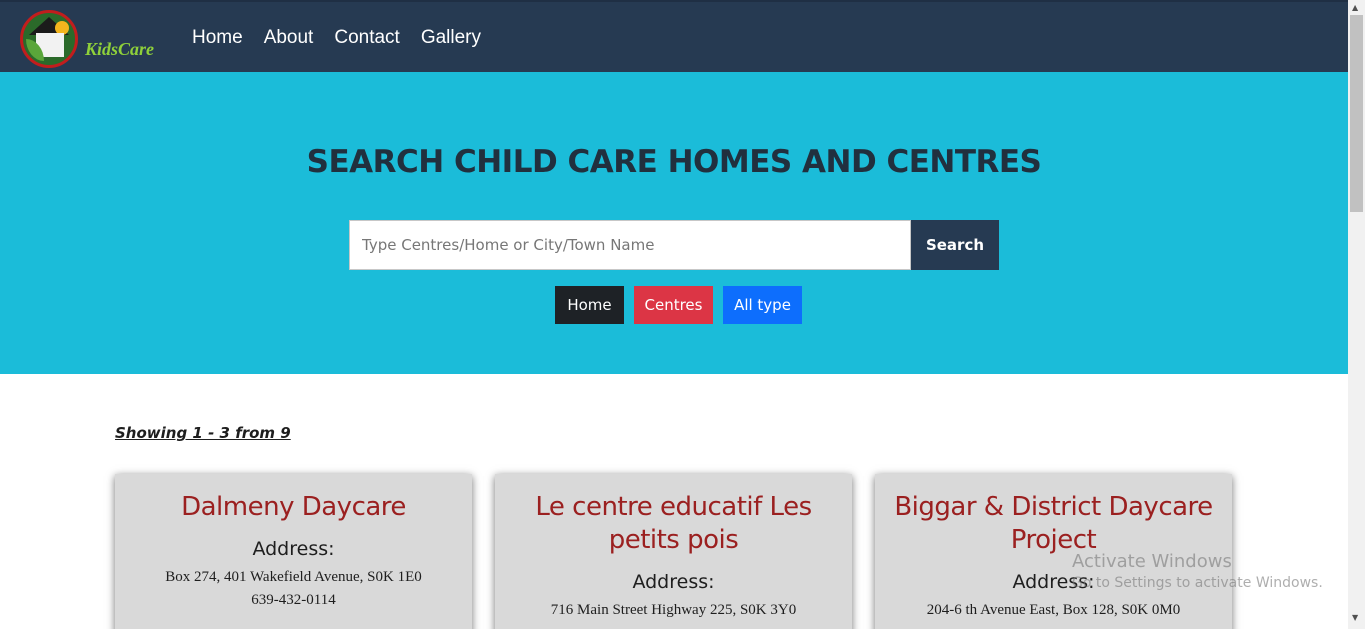  Describe the element at coordinates (674, 36) in the screenshot. I see `navbar: KidsCare Home About Contact Gallery` at that location.